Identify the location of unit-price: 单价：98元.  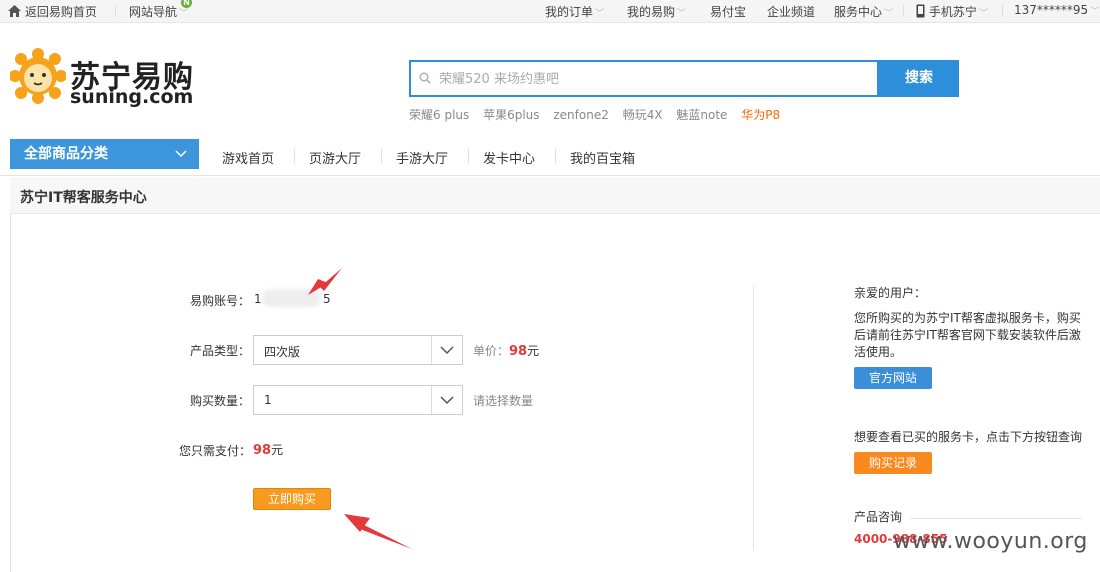
(506, 350).